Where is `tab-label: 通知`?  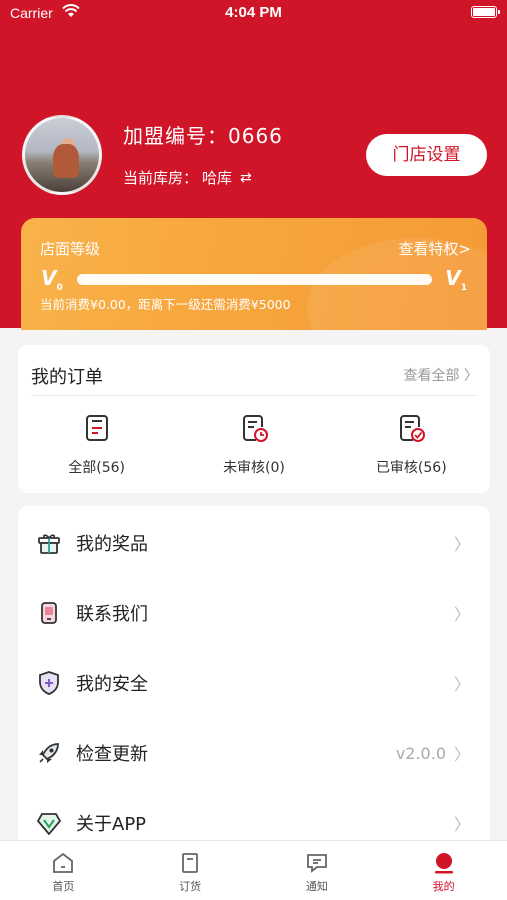 tab-label: 通知 is located at coordinates (316, 886).